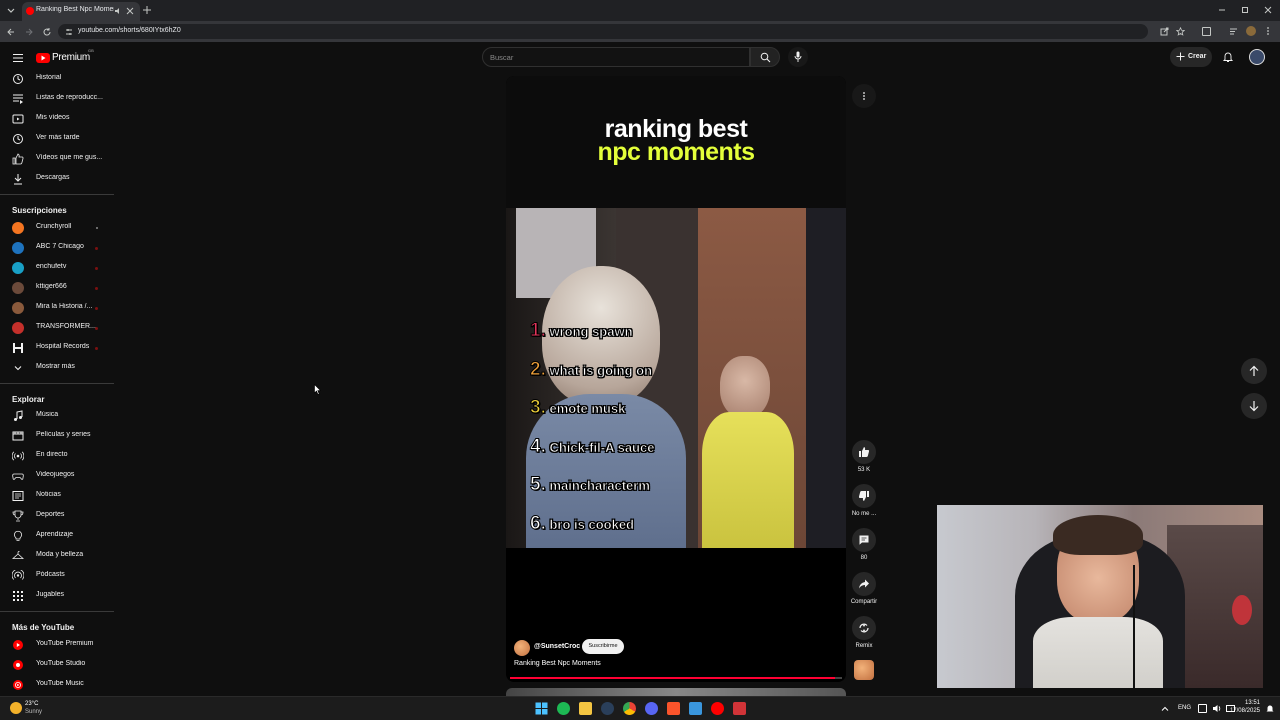  What do you see at coordinates (57, 368) in the screenshot?
I see `show-more-button: Mostrar más` at bounding box center [57, 368].